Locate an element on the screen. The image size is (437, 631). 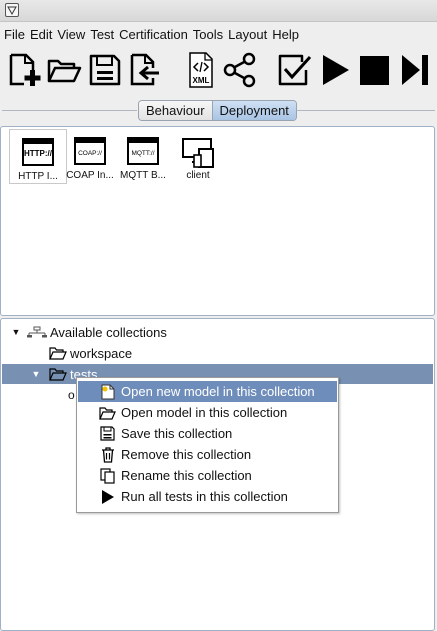
menu-rename-collection: Rename this collection is located at coordinates (207, 475).